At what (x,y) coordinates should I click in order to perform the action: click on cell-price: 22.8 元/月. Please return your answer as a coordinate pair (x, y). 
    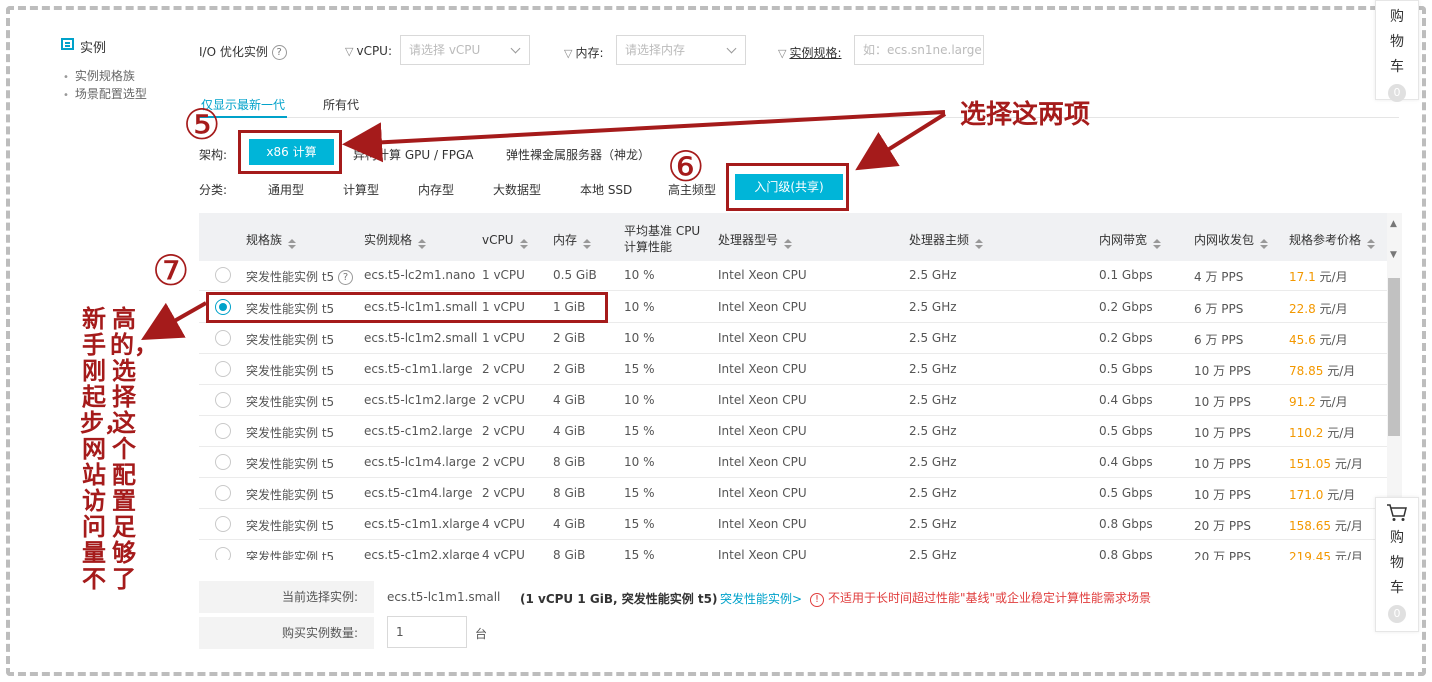
    Looking at the image, I should click on (1318, 308).